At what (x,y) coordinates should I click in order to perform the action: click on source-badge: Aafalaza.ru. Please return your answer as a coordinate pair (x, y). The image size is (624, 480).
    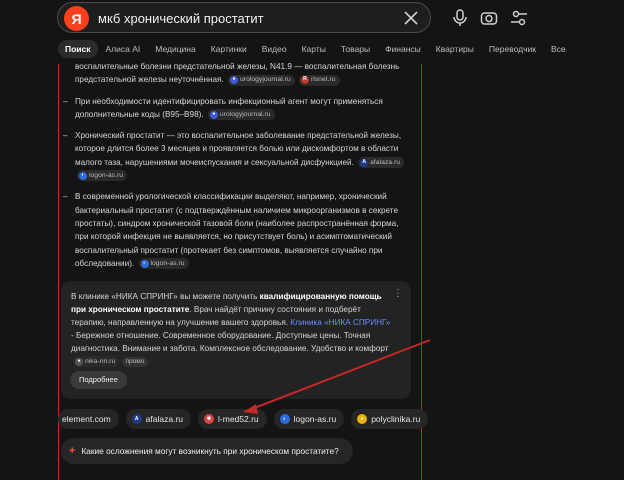
    Looking at the image, I should click on (381, 163).